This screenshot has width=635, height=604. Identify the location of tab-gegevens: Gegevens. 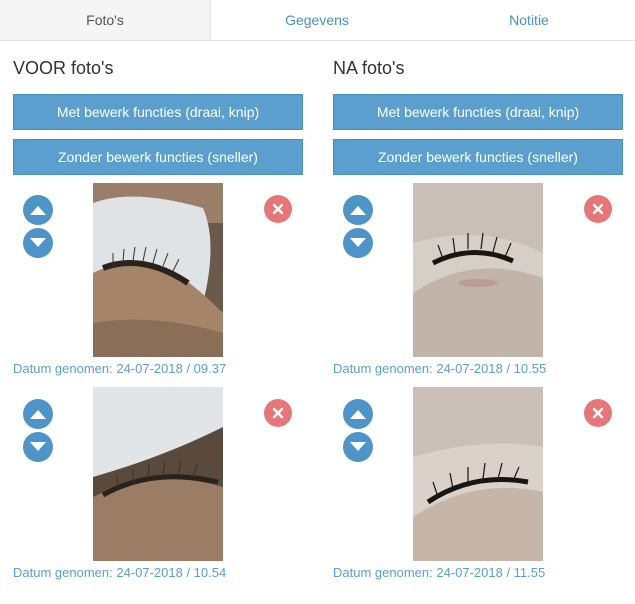
(317, 20).